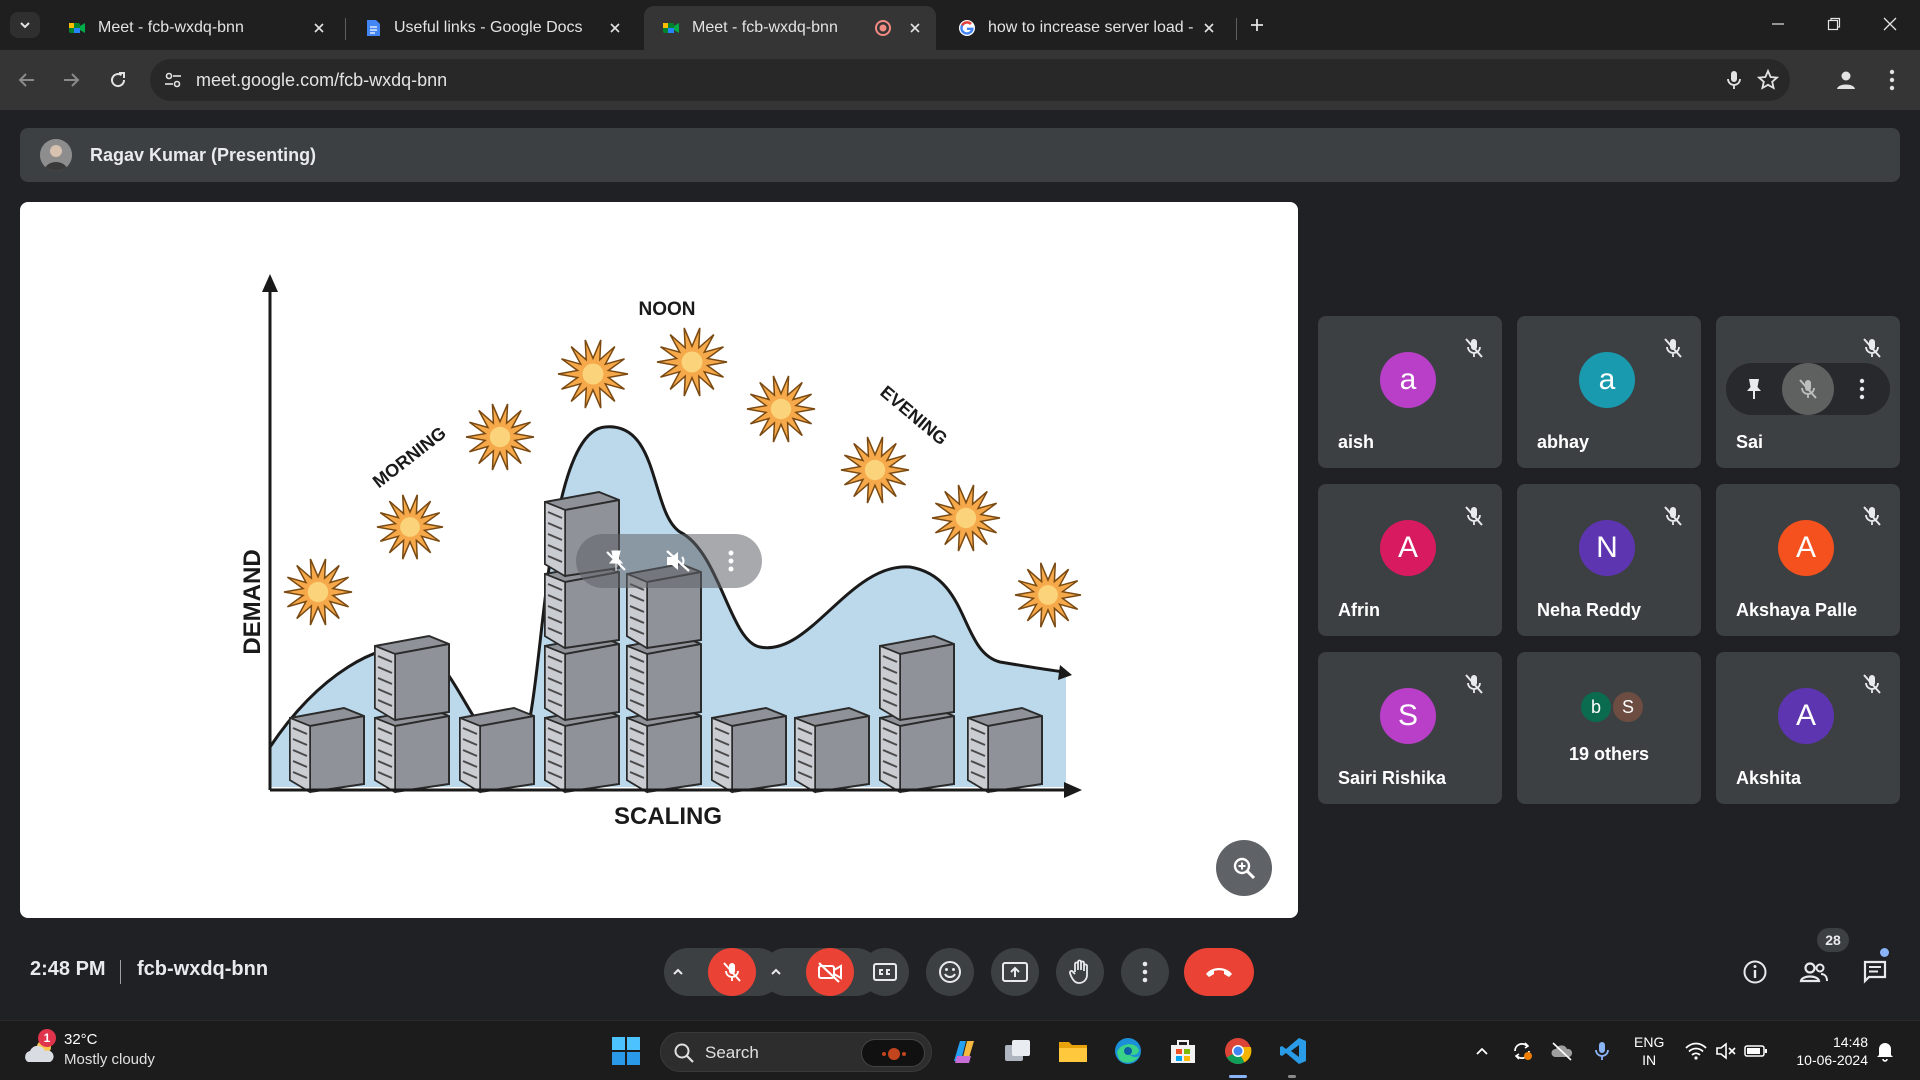 This screenshot has width=1920, height=1080. I want to click on mic-toggle-button, so click(732, 972).